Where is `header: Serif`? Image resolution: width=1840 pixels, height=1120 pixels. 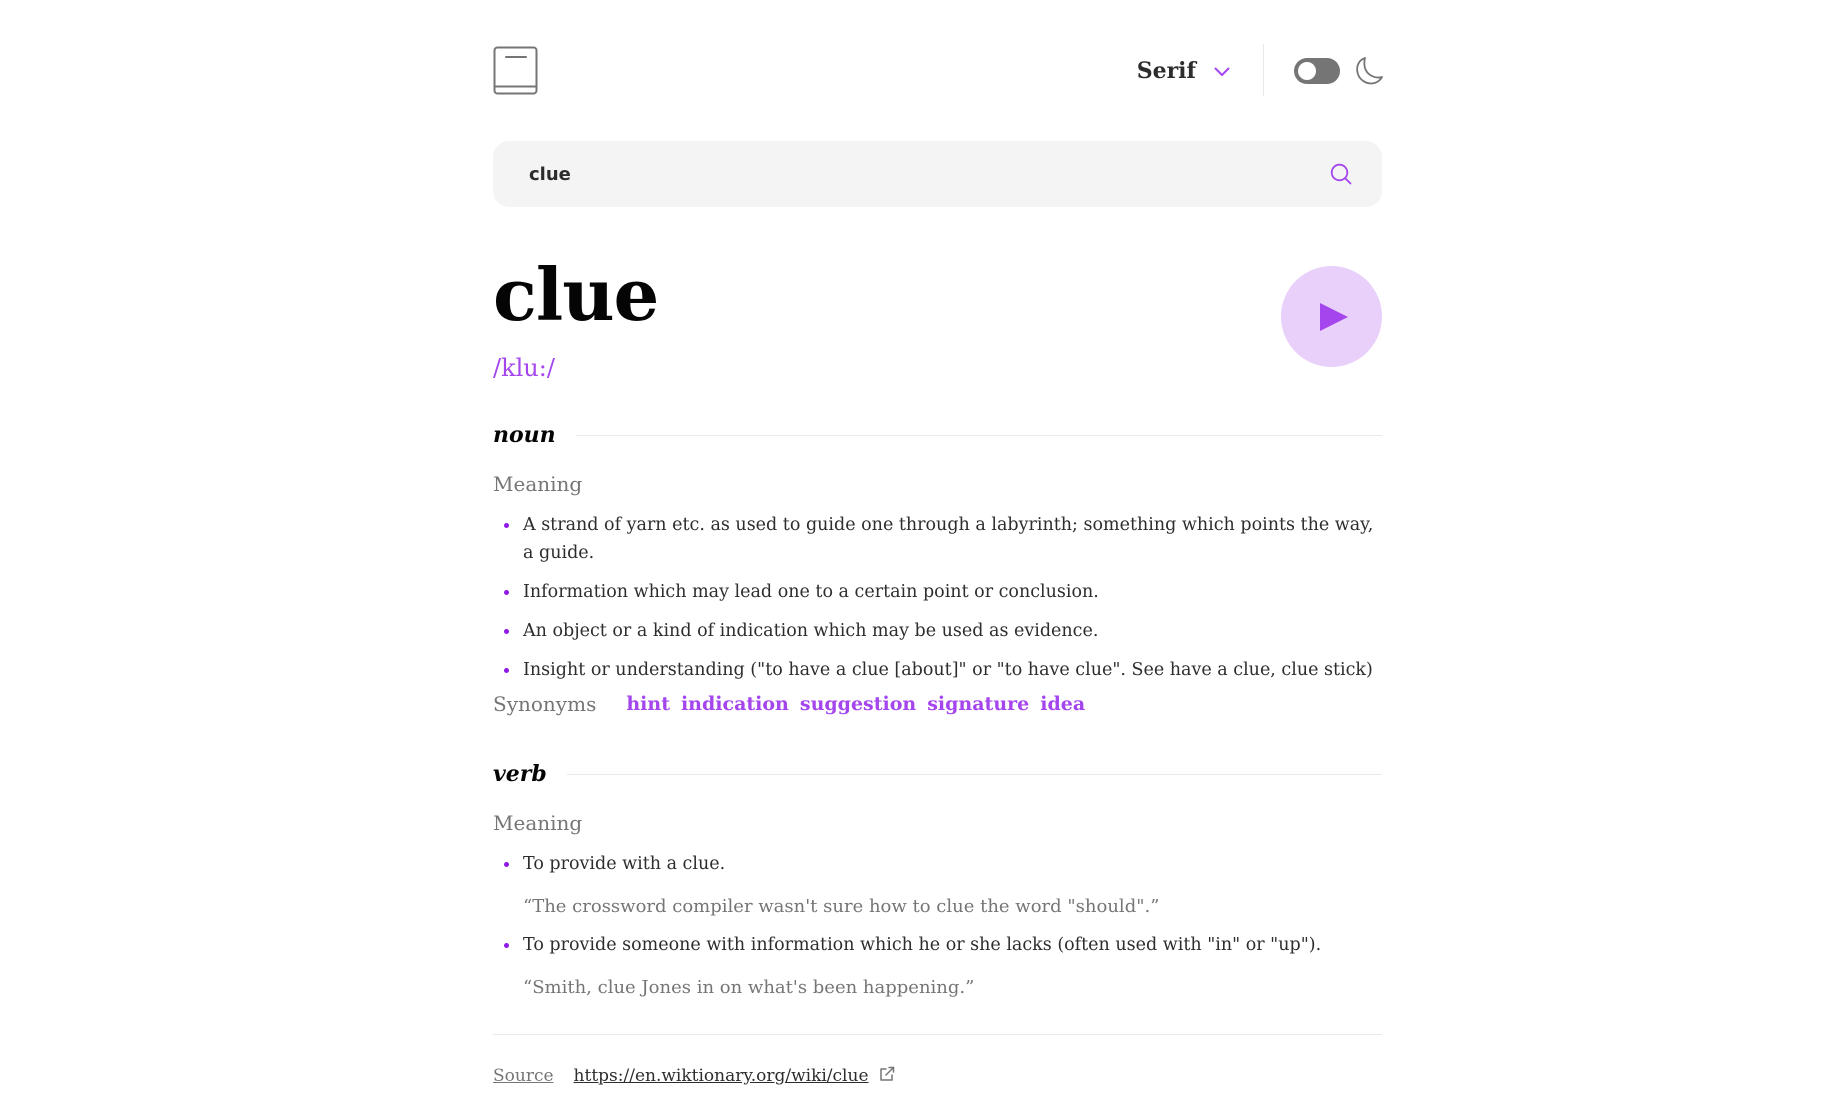
header: Serif is located at coordinates (938, 70).